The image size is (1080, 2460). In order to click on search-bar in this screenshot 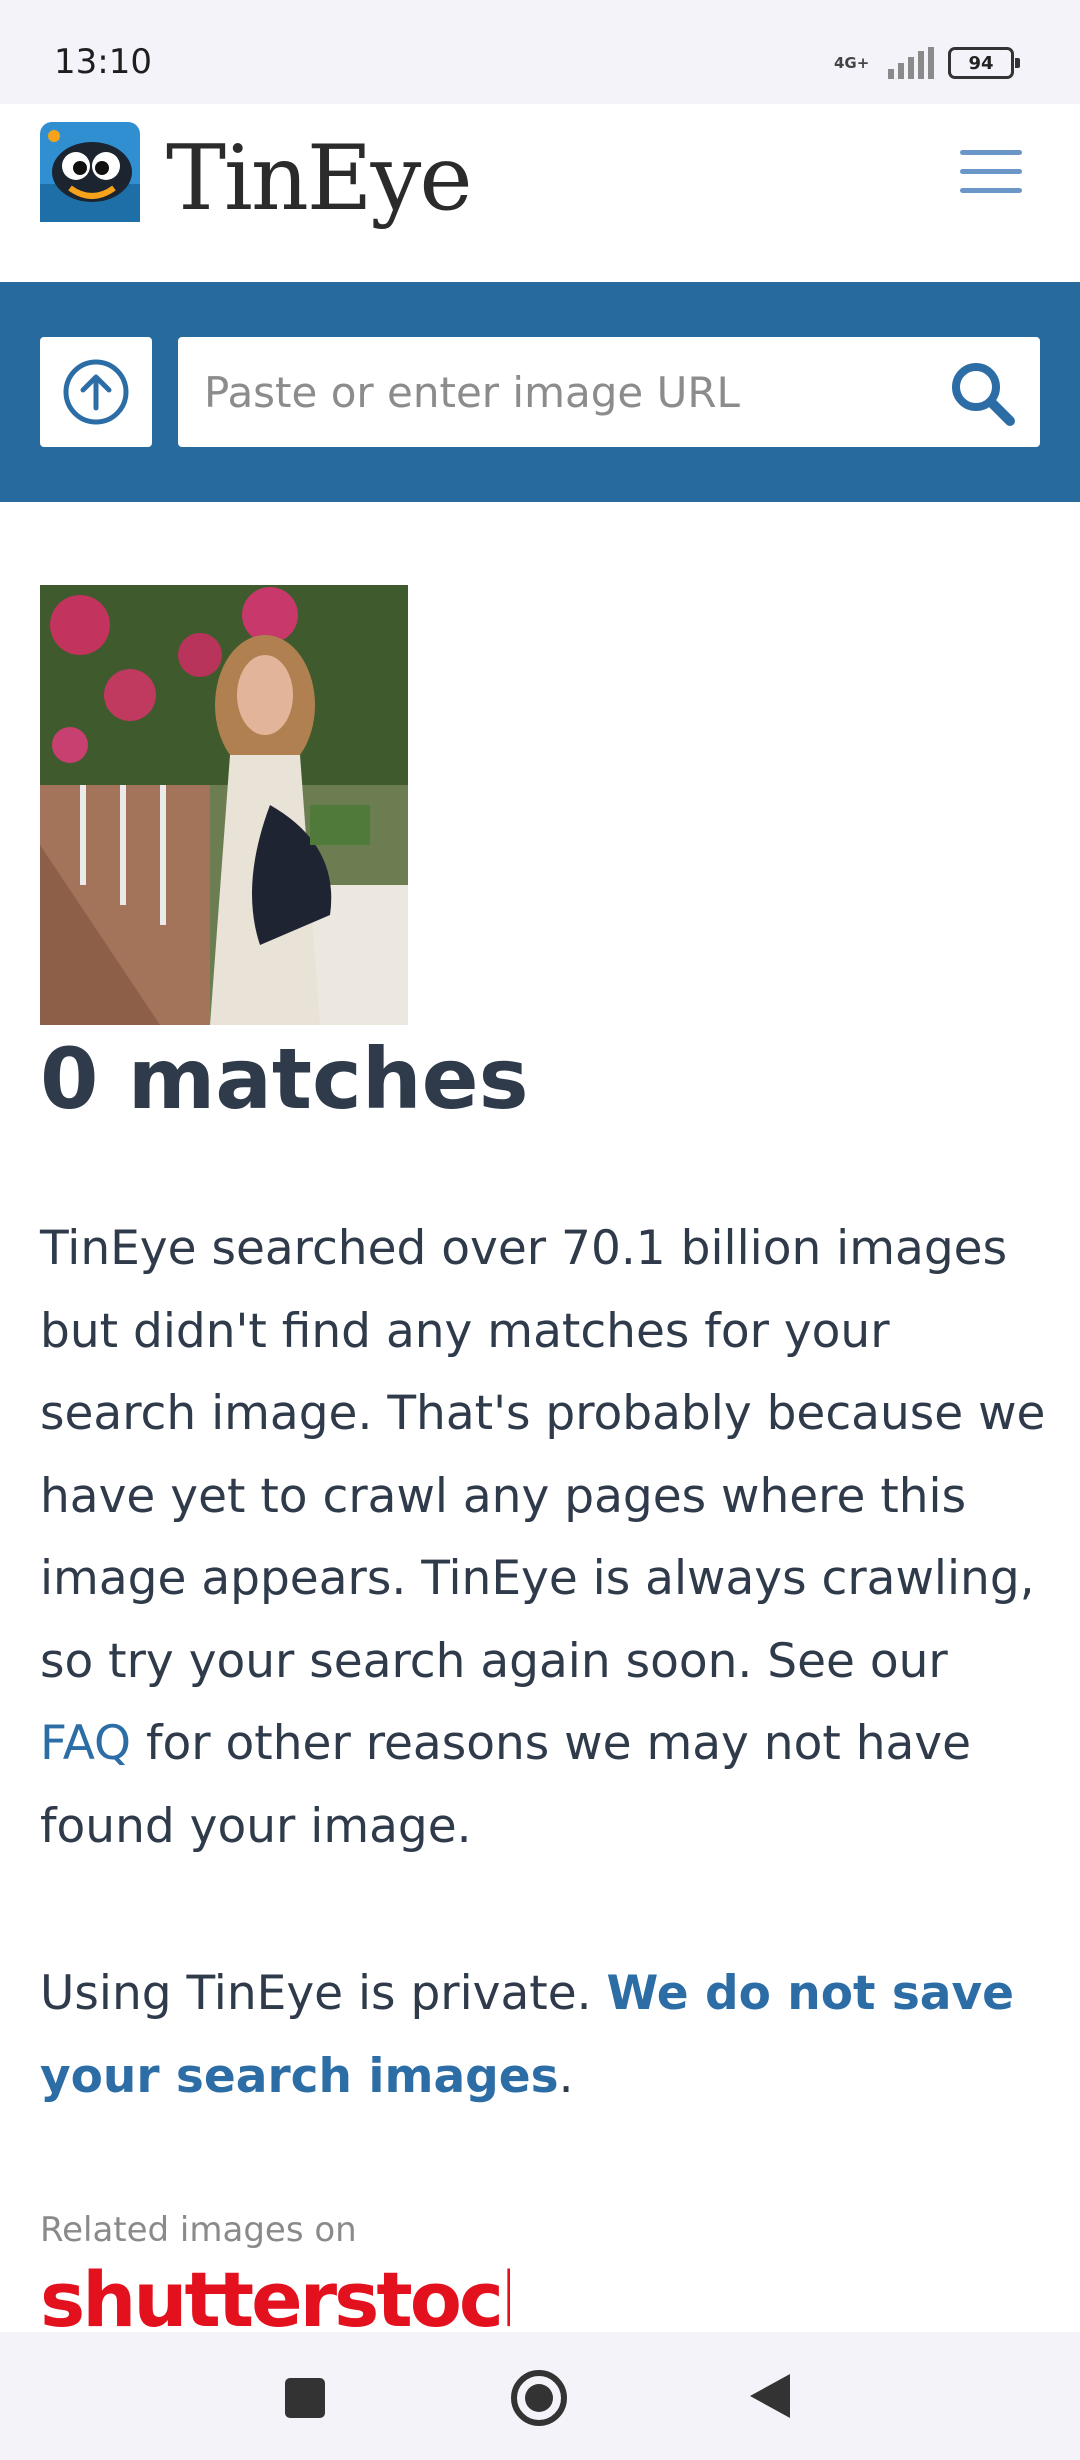, I will do `click(540, 392)`.